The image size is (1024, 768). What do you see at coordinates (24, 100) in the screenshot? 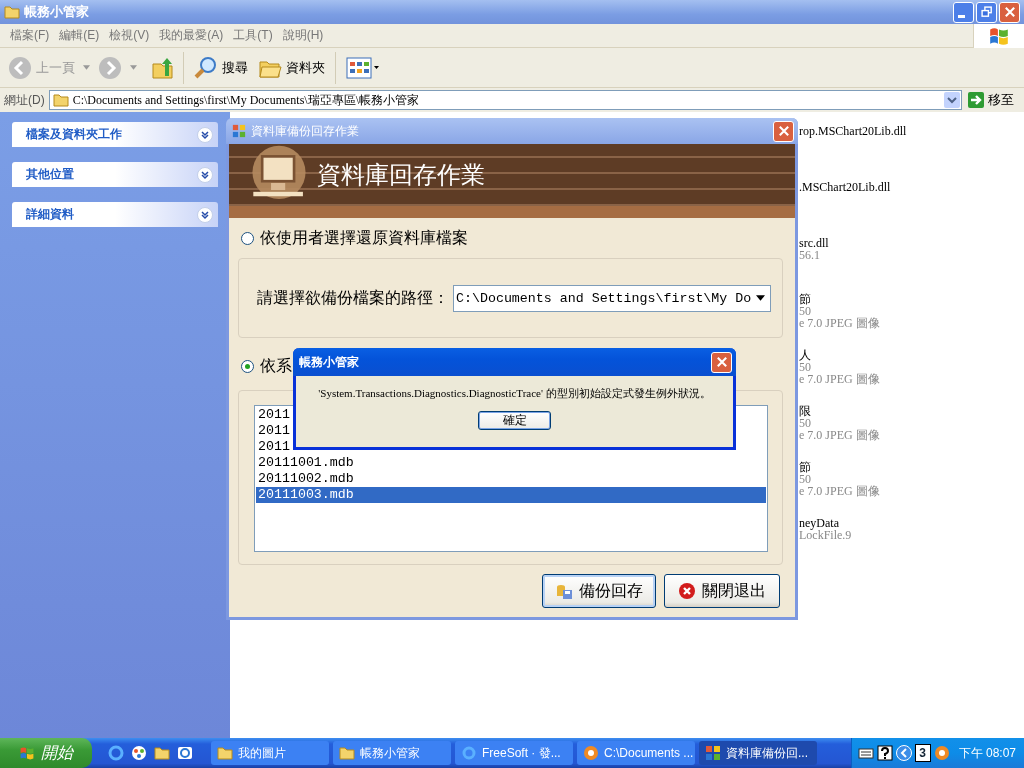
I see `address-label: 網址(D)` at bounding box center [24, 100].